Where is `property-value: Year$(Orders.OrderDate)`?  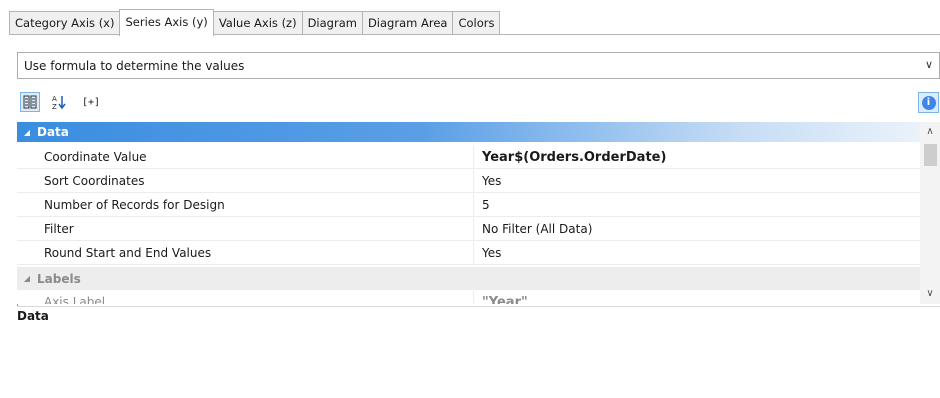
property-value: Year$(Orders.OrderDate) is located at coordinates (697, 157).